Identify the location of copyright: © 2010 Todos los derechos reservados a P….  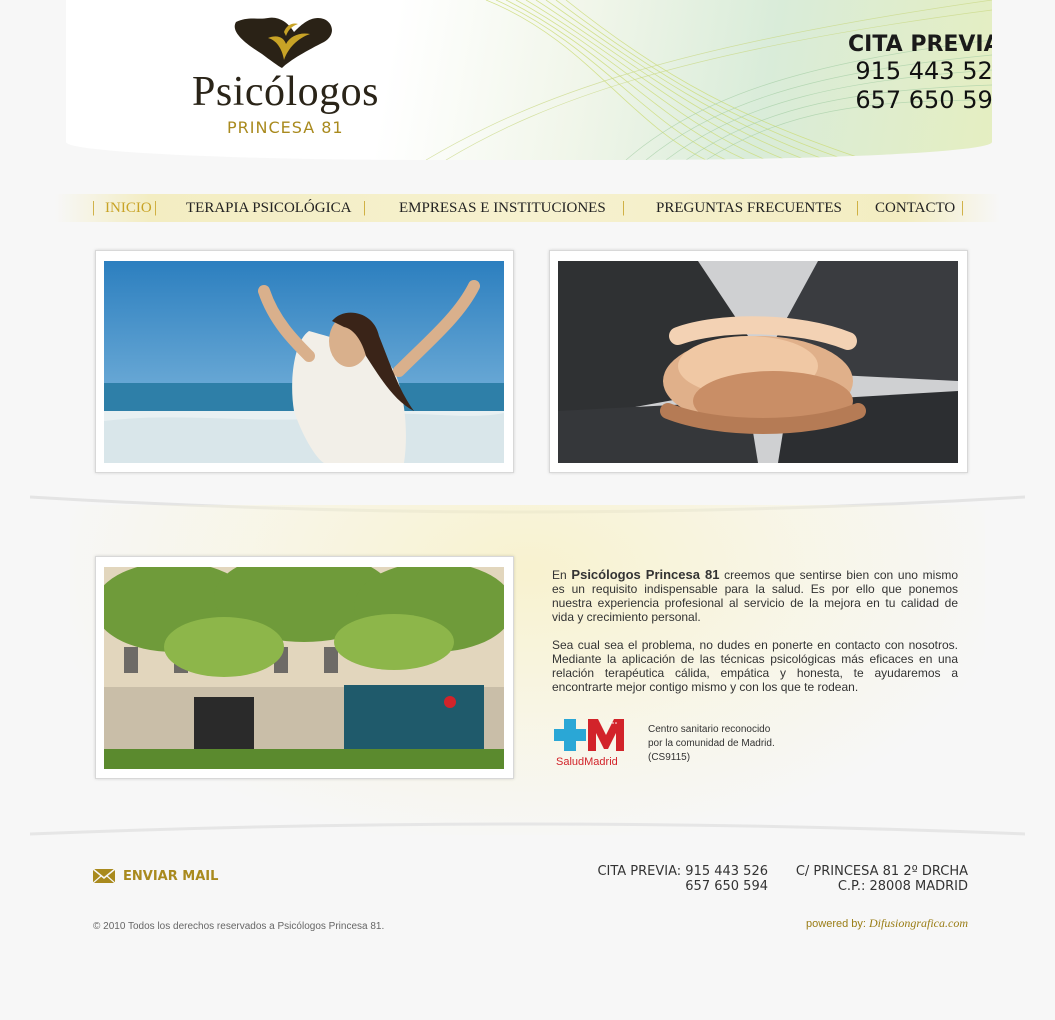
(239, 926).